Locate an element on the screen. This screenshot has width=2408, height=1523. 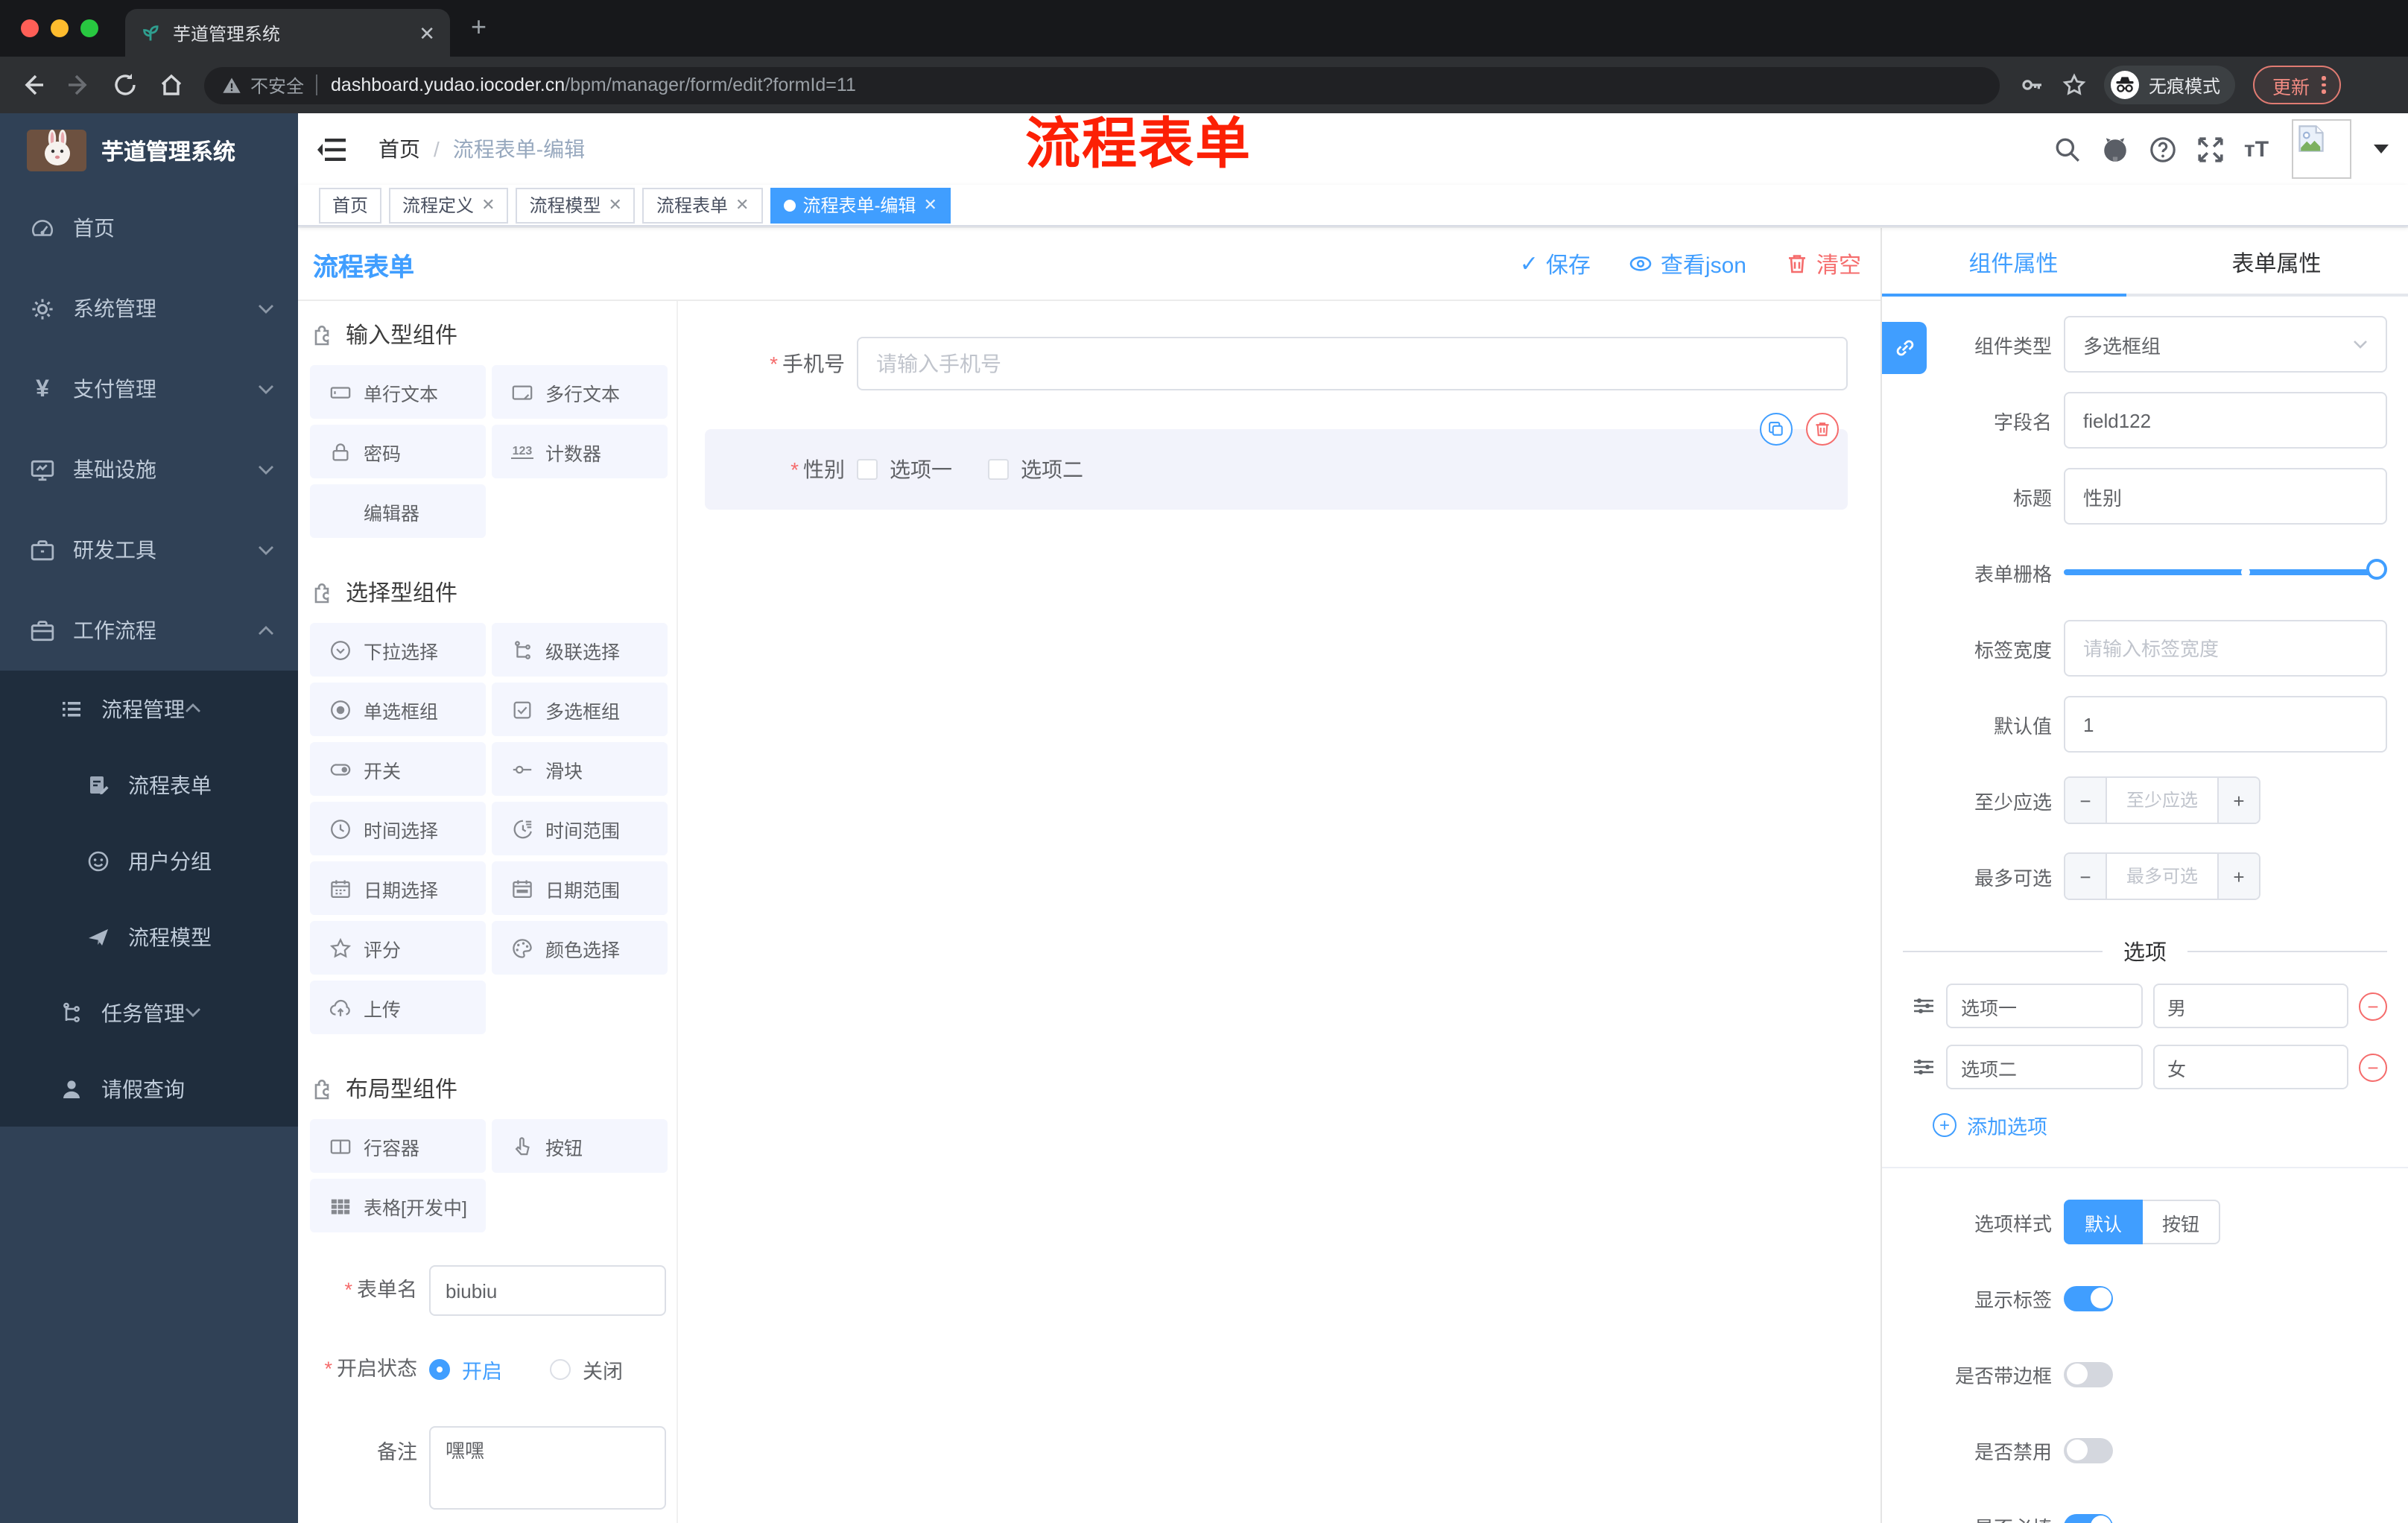
browser-menu-icon is located at coordinates (2324, 85).